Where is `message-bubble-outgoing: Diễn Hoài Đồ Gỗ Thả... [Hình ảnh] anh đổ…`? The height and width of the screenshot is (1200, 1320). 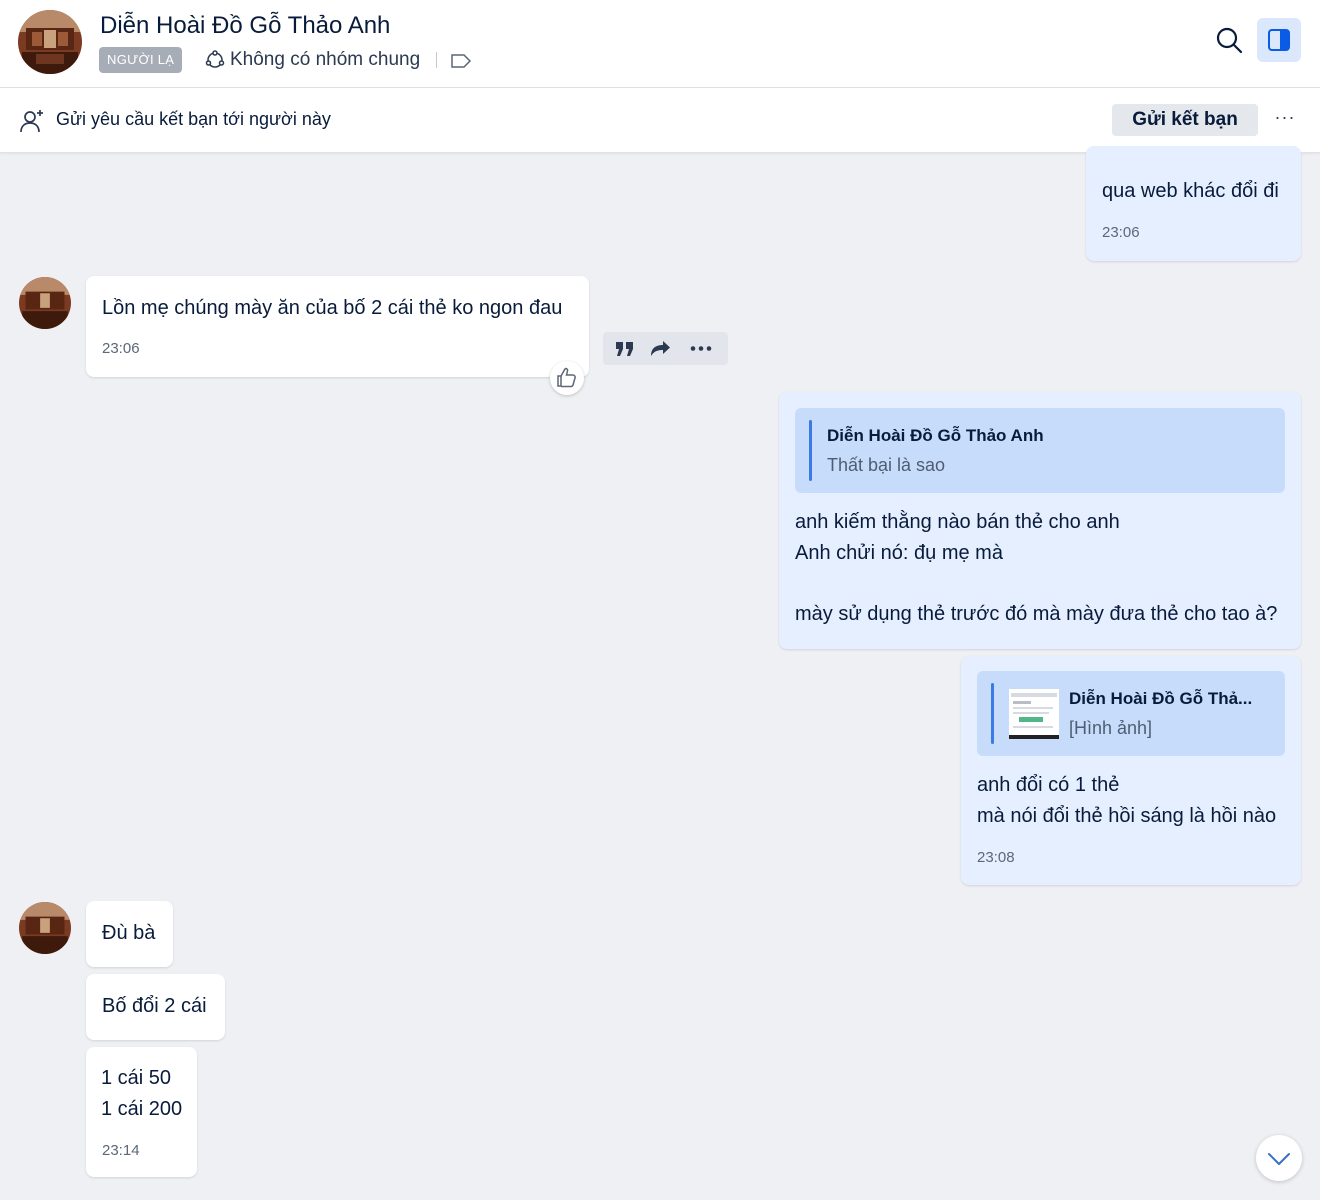
message-bubble-outgoing: Diễn Hoài Đồ Gỗ Thả... [Hình ảnh] anh đổ… is located at coordinates (1131, 770).